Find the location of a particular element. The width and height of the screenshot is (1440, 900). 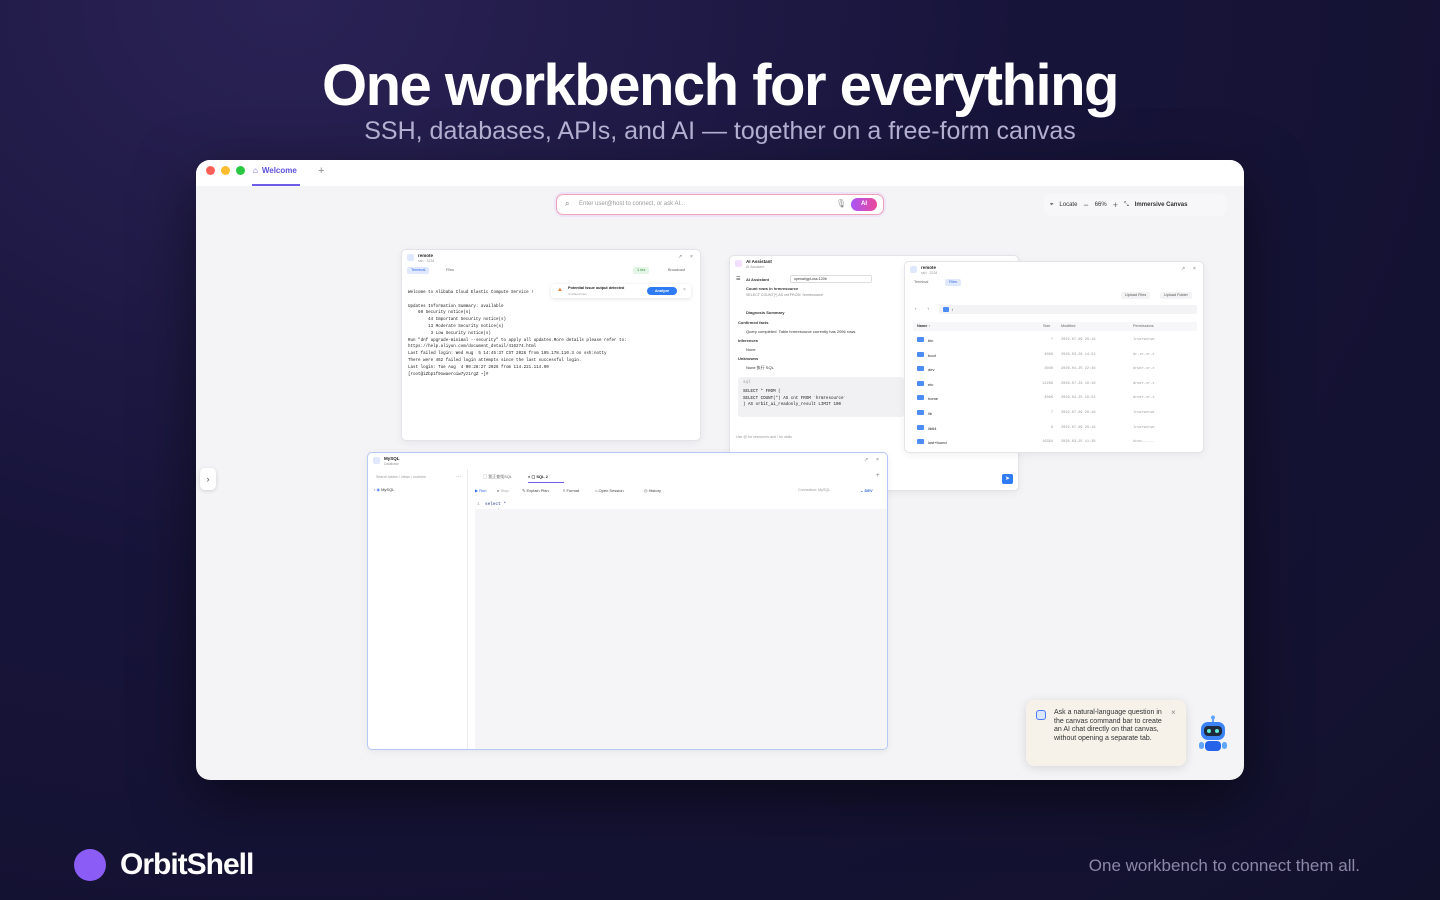

col-name: Name ↑ is located at coordinates (923, 326).